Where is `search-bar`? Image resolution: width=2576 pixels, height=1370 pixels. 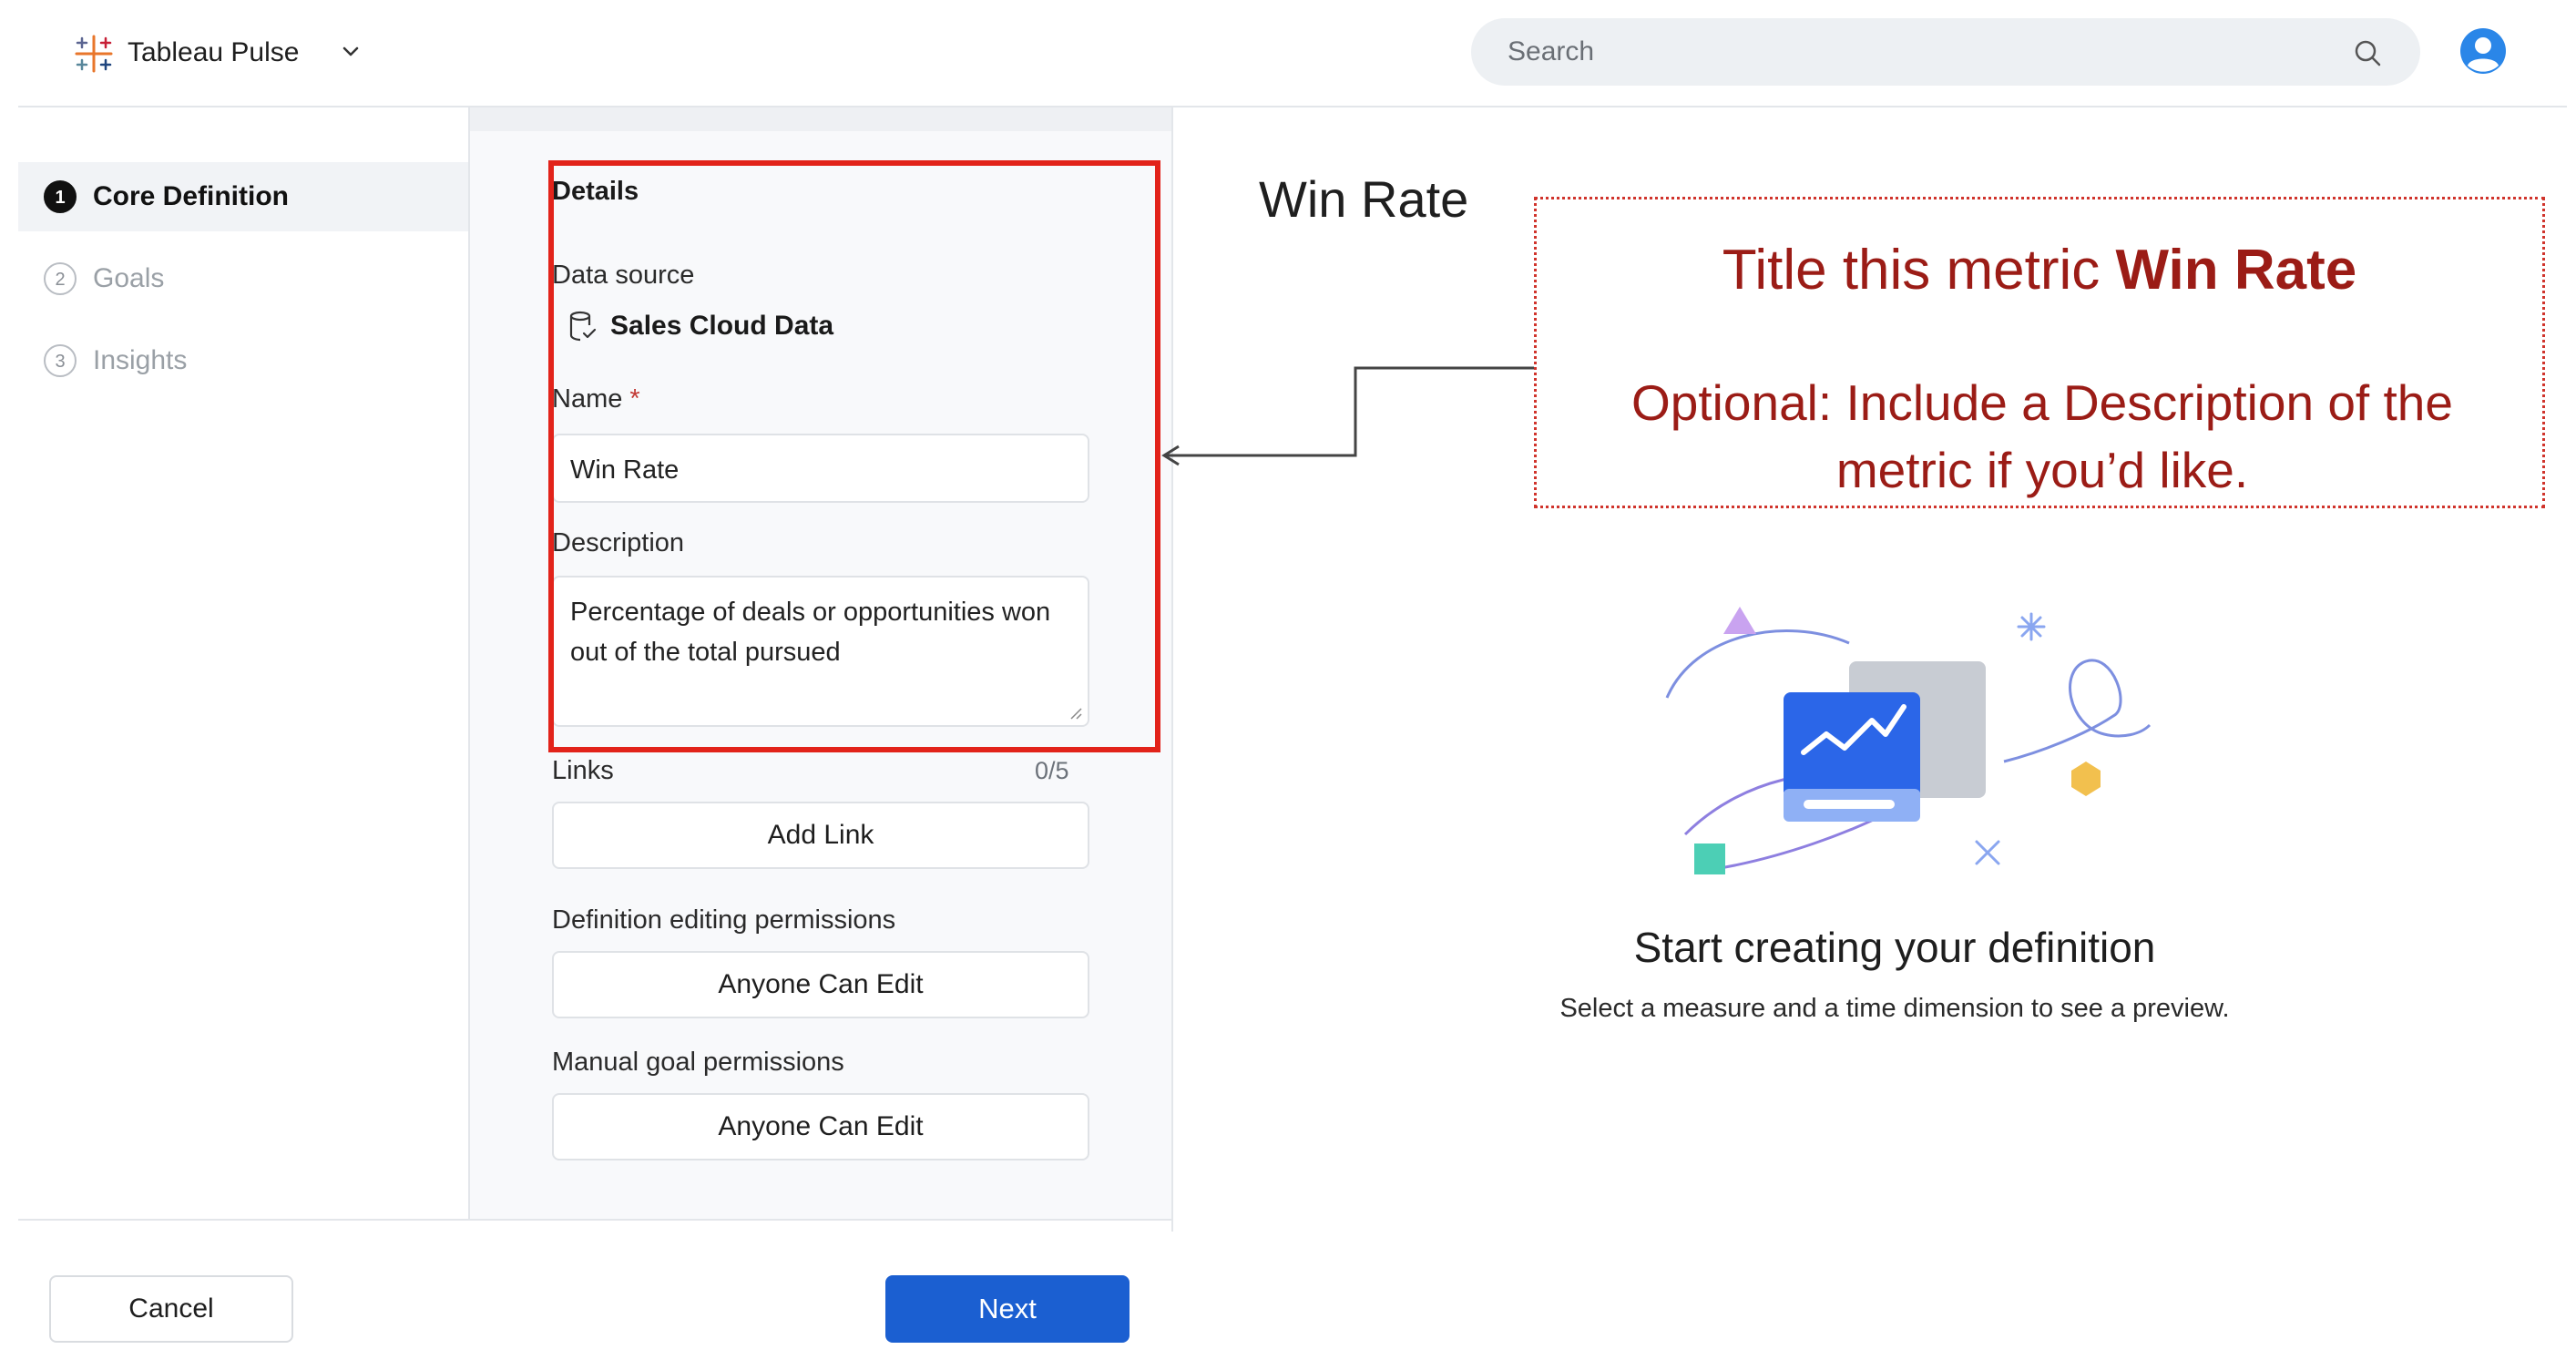 search-bar is located at coordinates (1945, 52).